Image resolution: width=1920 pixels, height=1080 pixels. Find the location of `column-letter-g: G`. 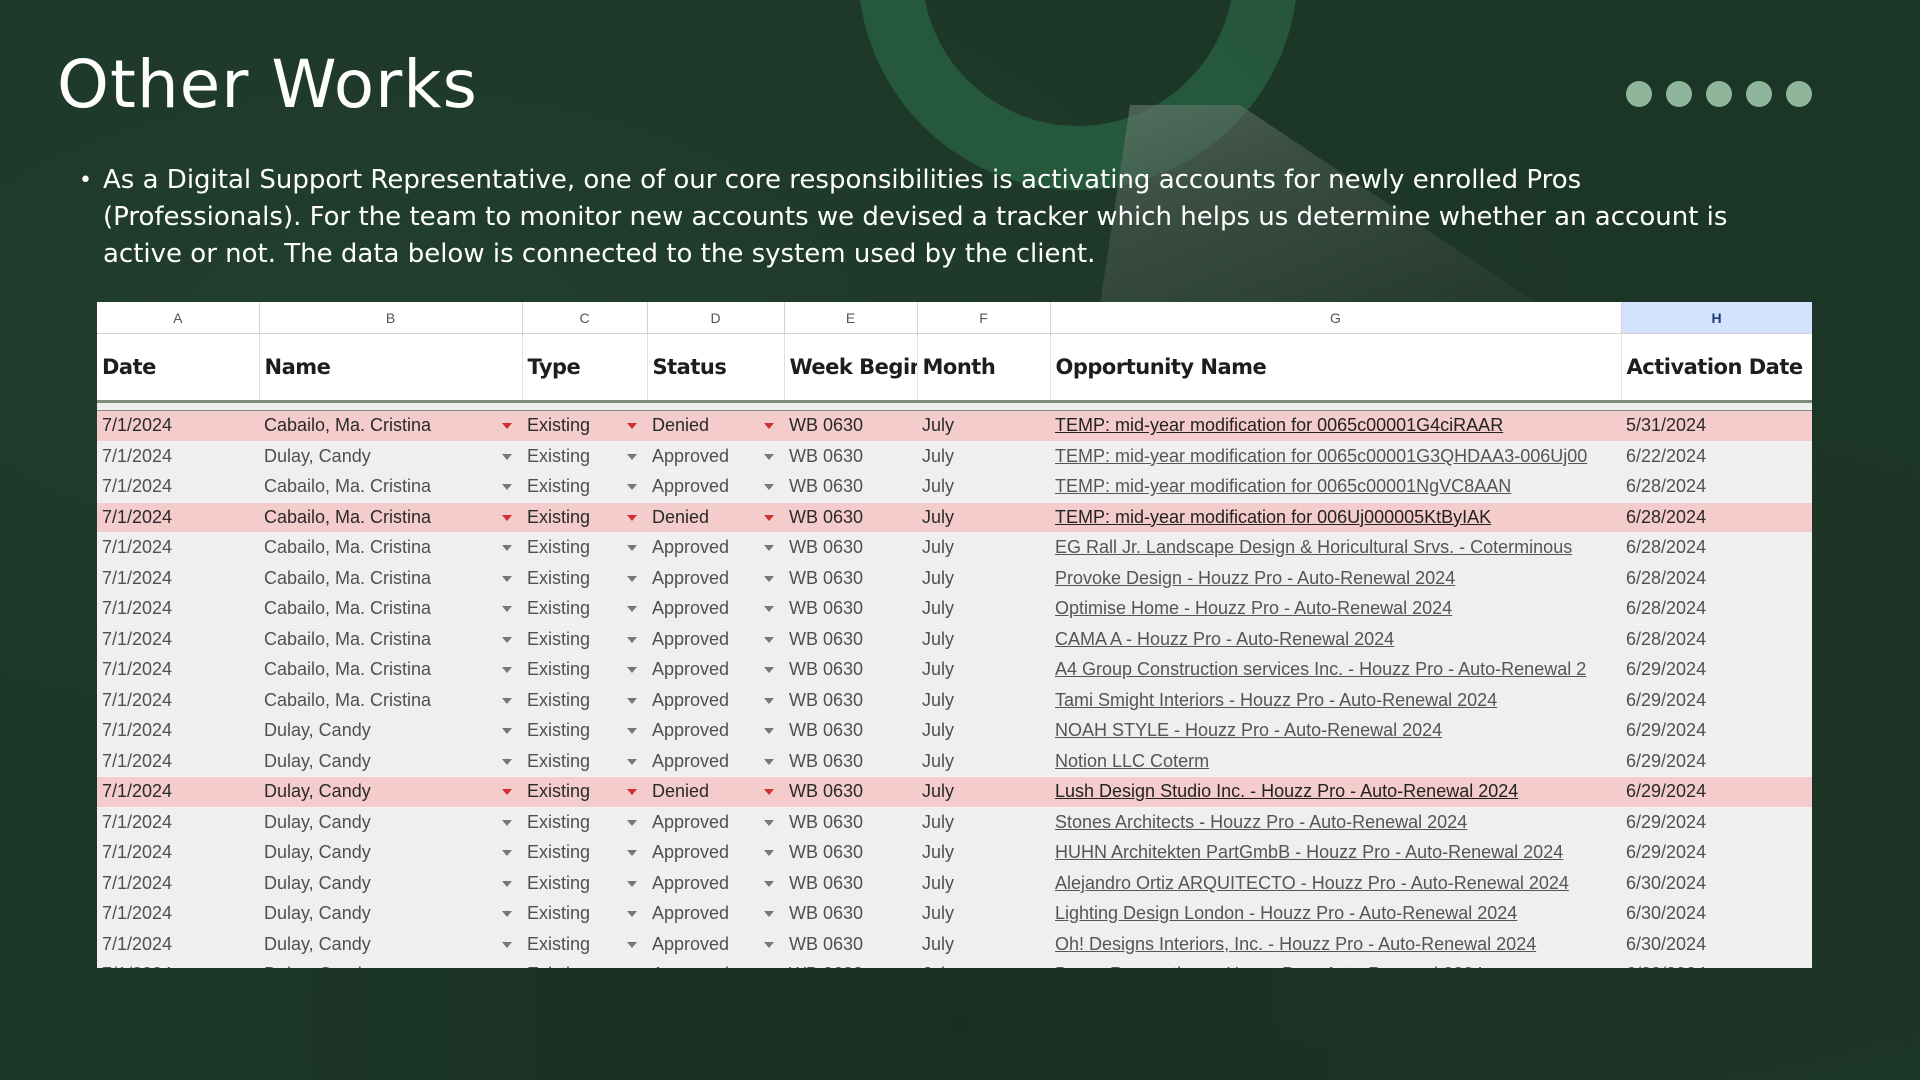

column-letter-g: G is located at coordinates (1336, 318).